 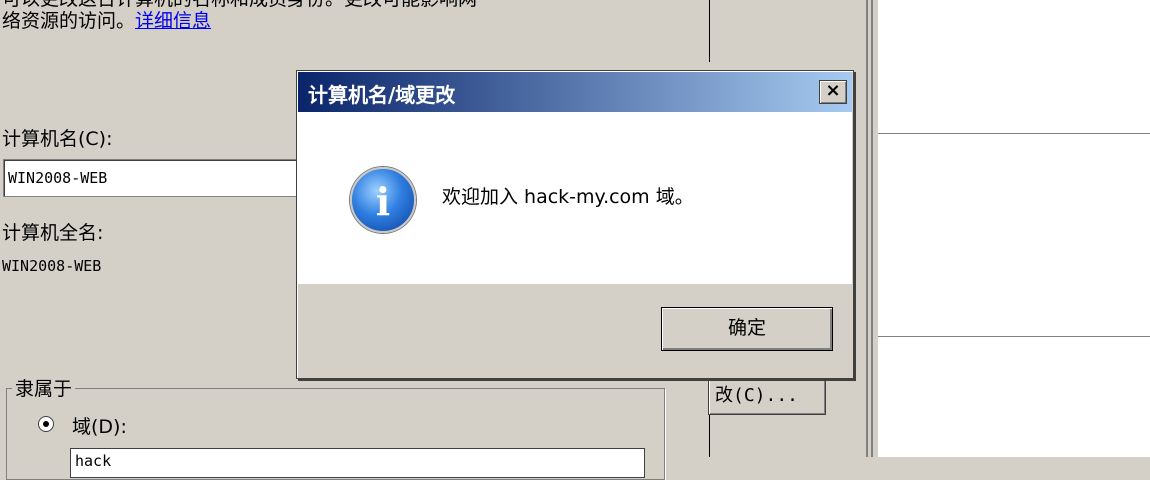 I want to click on ok-button: 确定, so click(x=747, y=329).